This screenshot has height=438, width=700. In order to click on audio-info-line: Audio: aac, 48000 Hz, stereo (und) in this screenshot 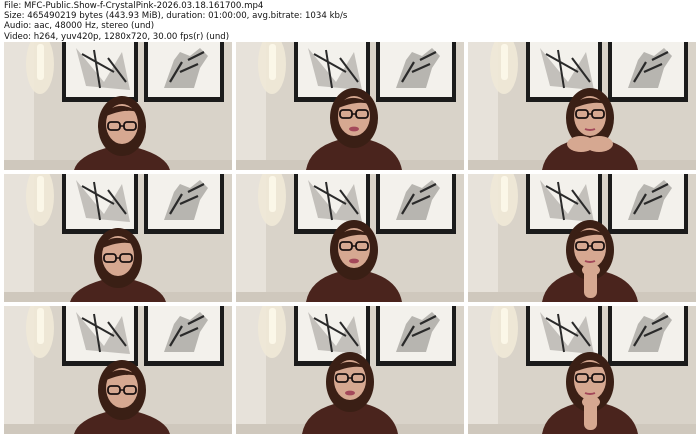, I will do `click(79, 26)`.